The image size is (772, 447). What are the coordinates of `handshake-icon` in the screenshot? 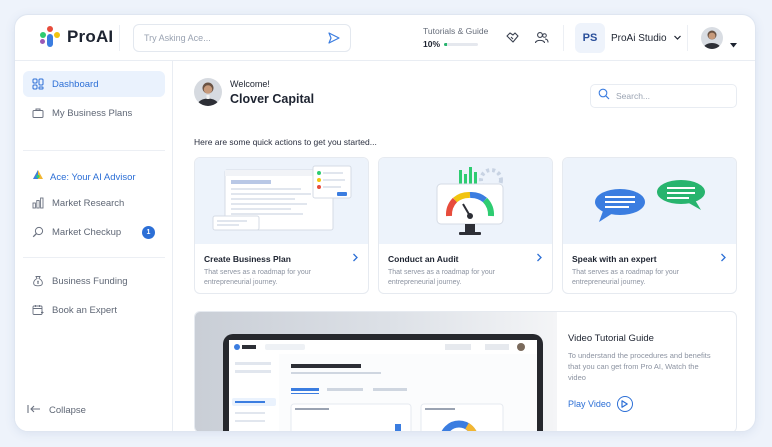 It's located at (512, 37).